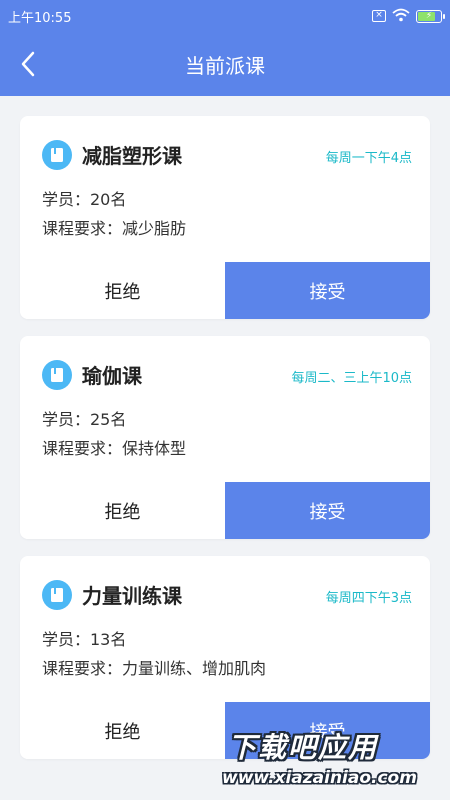 The image size is (450, 800). What do you see at coordinates (132, 156) in the screenshot?
I see `course-name: 减脂塑形课` at bounding box center [132, 156].